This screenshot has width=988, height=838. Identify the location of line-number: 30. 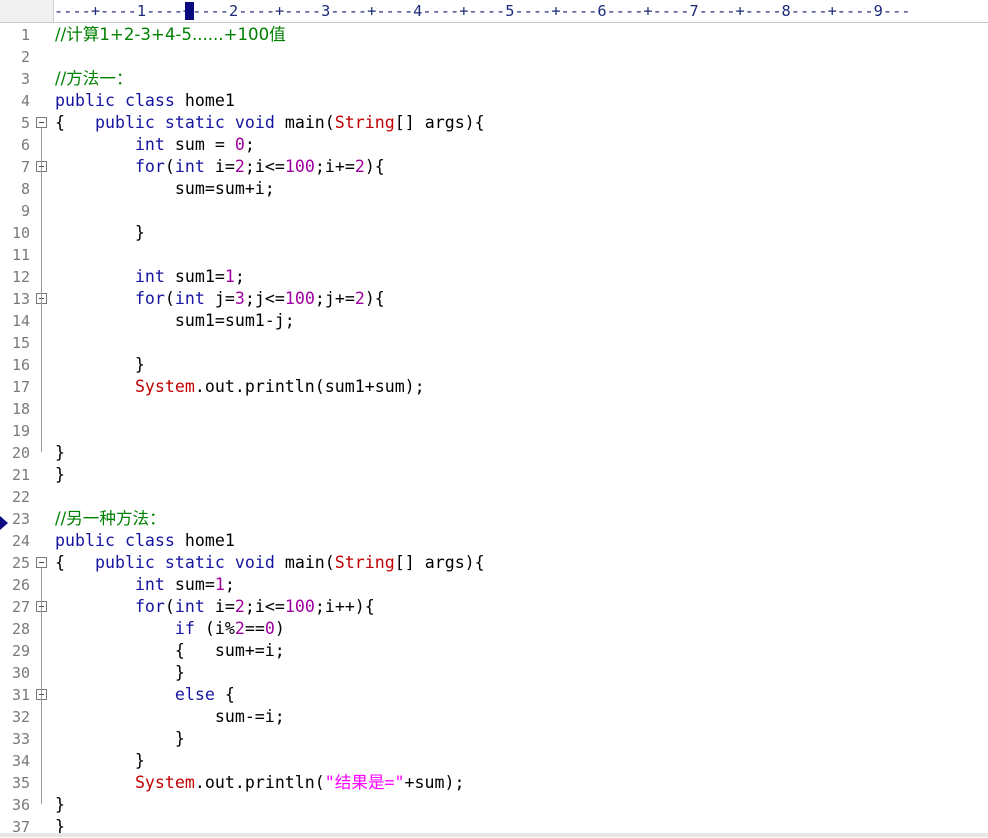
(20, 673).